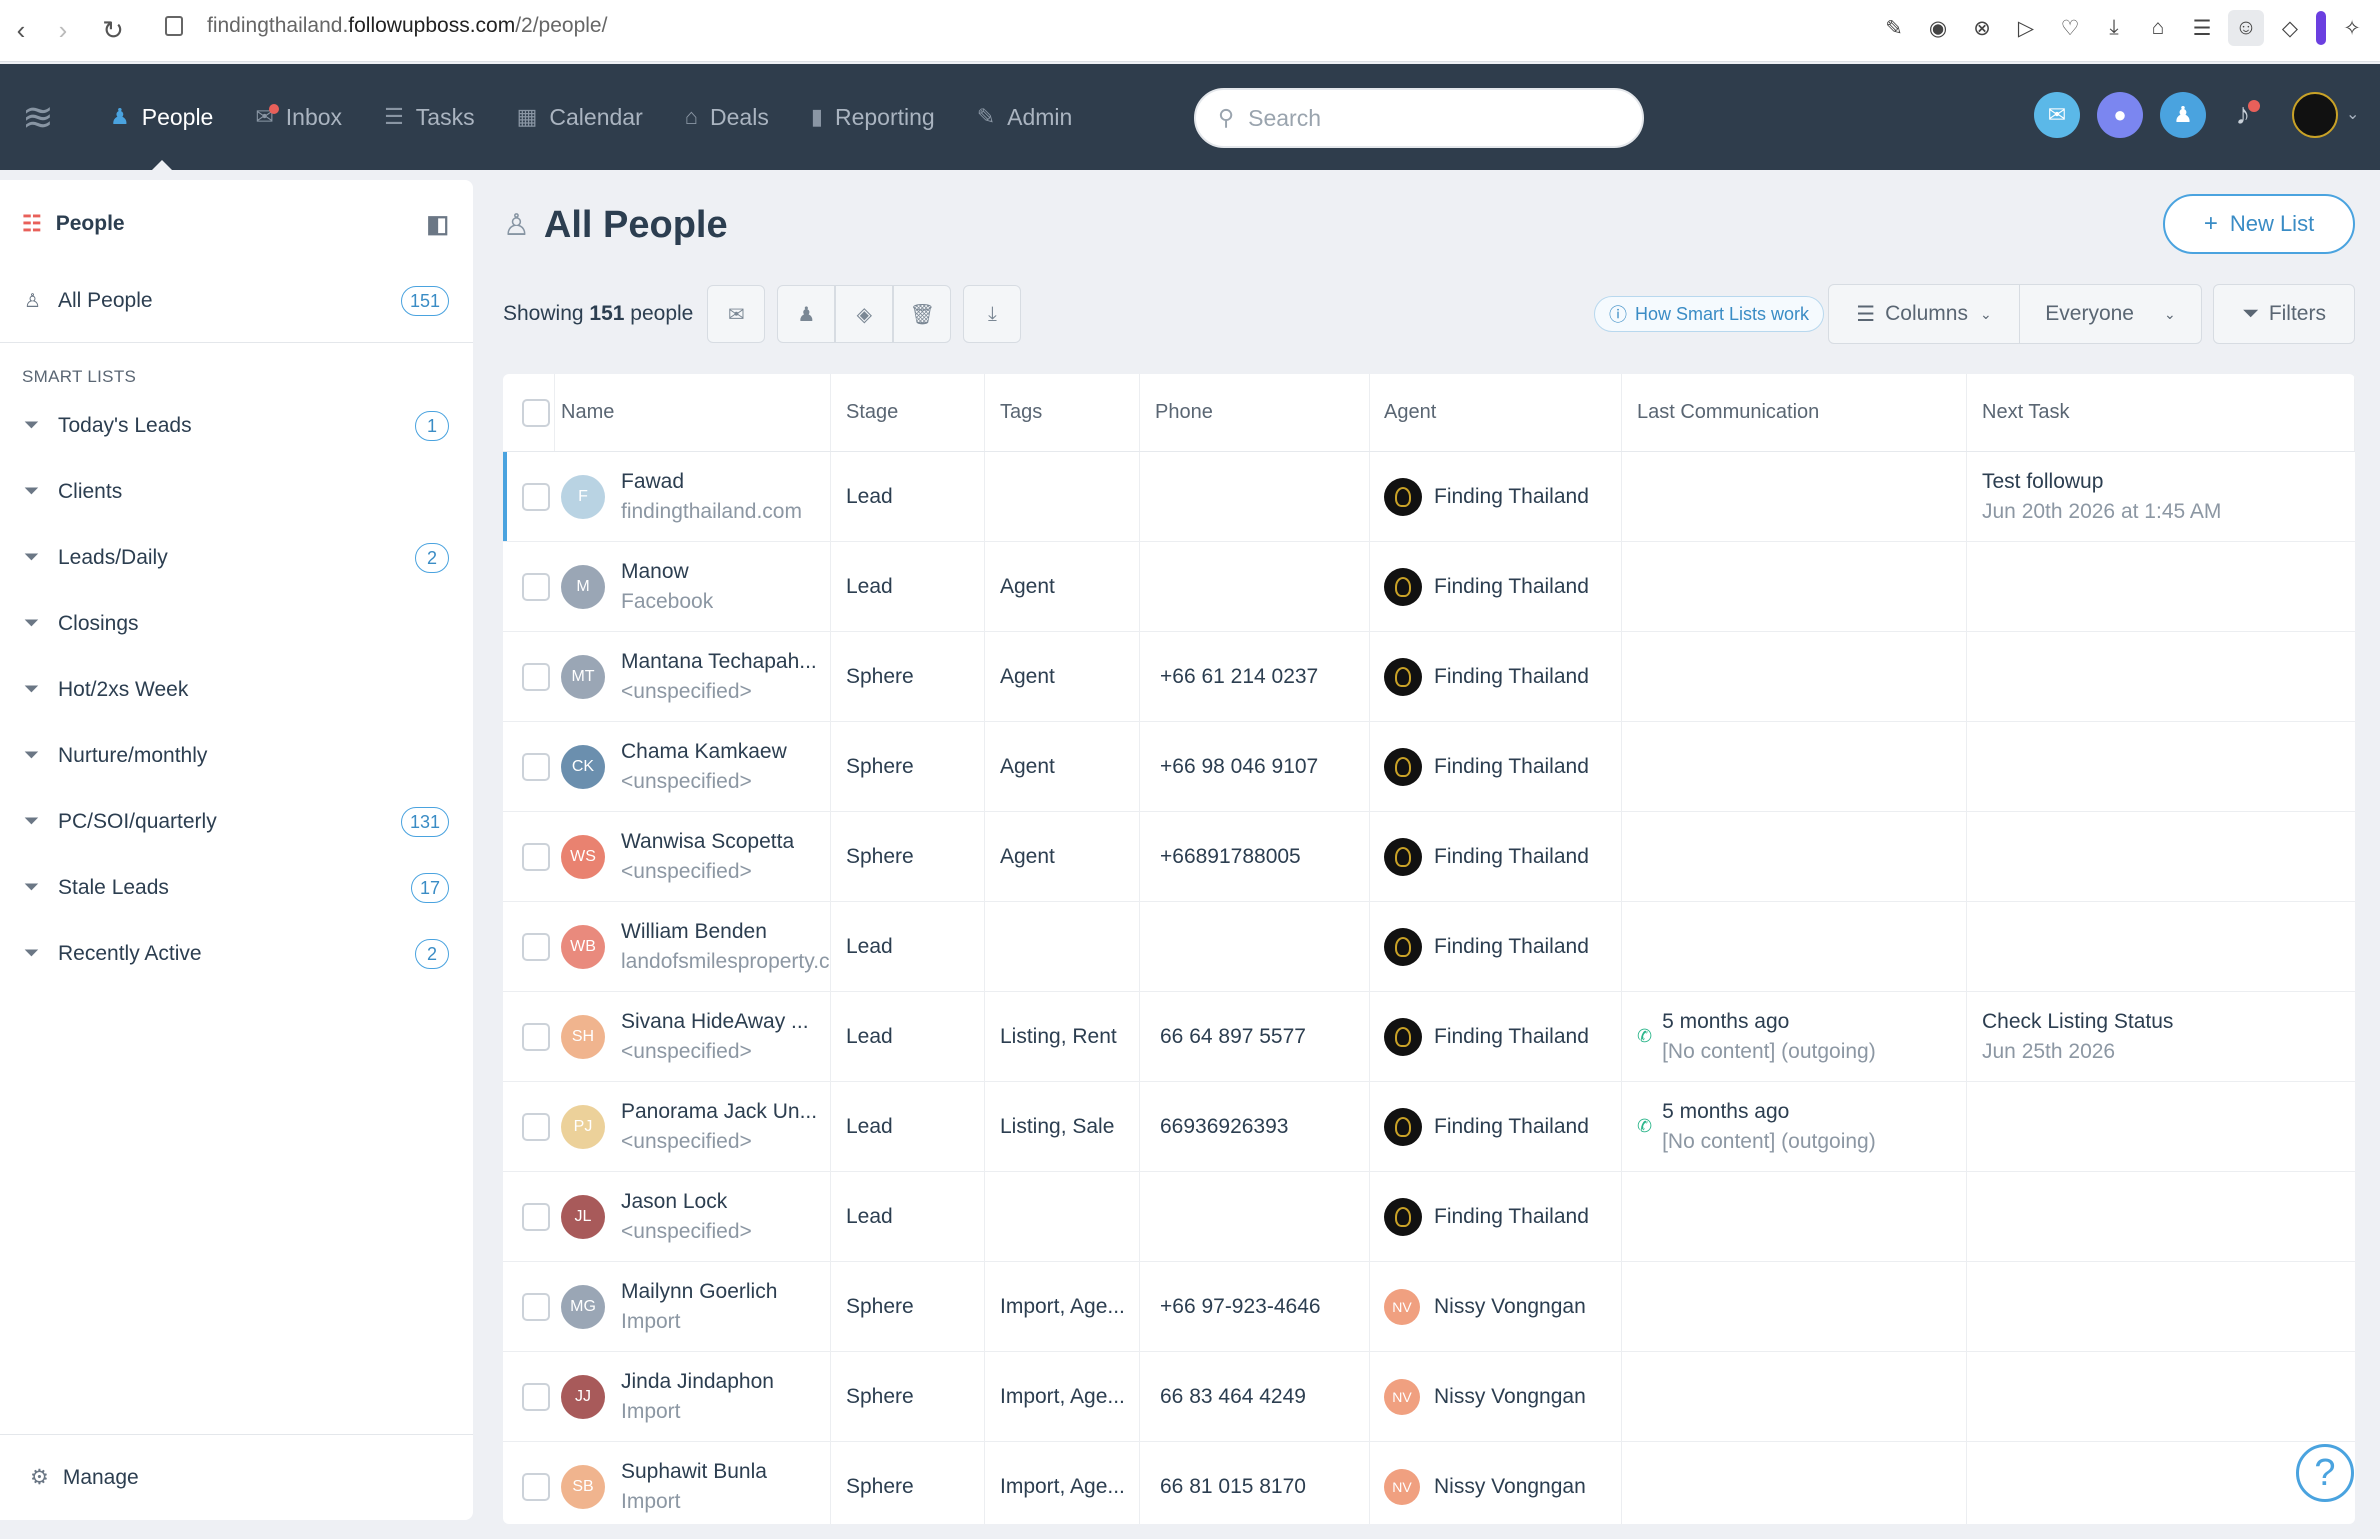 Image resolution: width=2380 pixels, height=1539 pixels. What do you see at coordinates (1255, 1036) in the screenshot?
I see `phone-cell: 66 64 897 5577` at bounding box center [1255, 1036].